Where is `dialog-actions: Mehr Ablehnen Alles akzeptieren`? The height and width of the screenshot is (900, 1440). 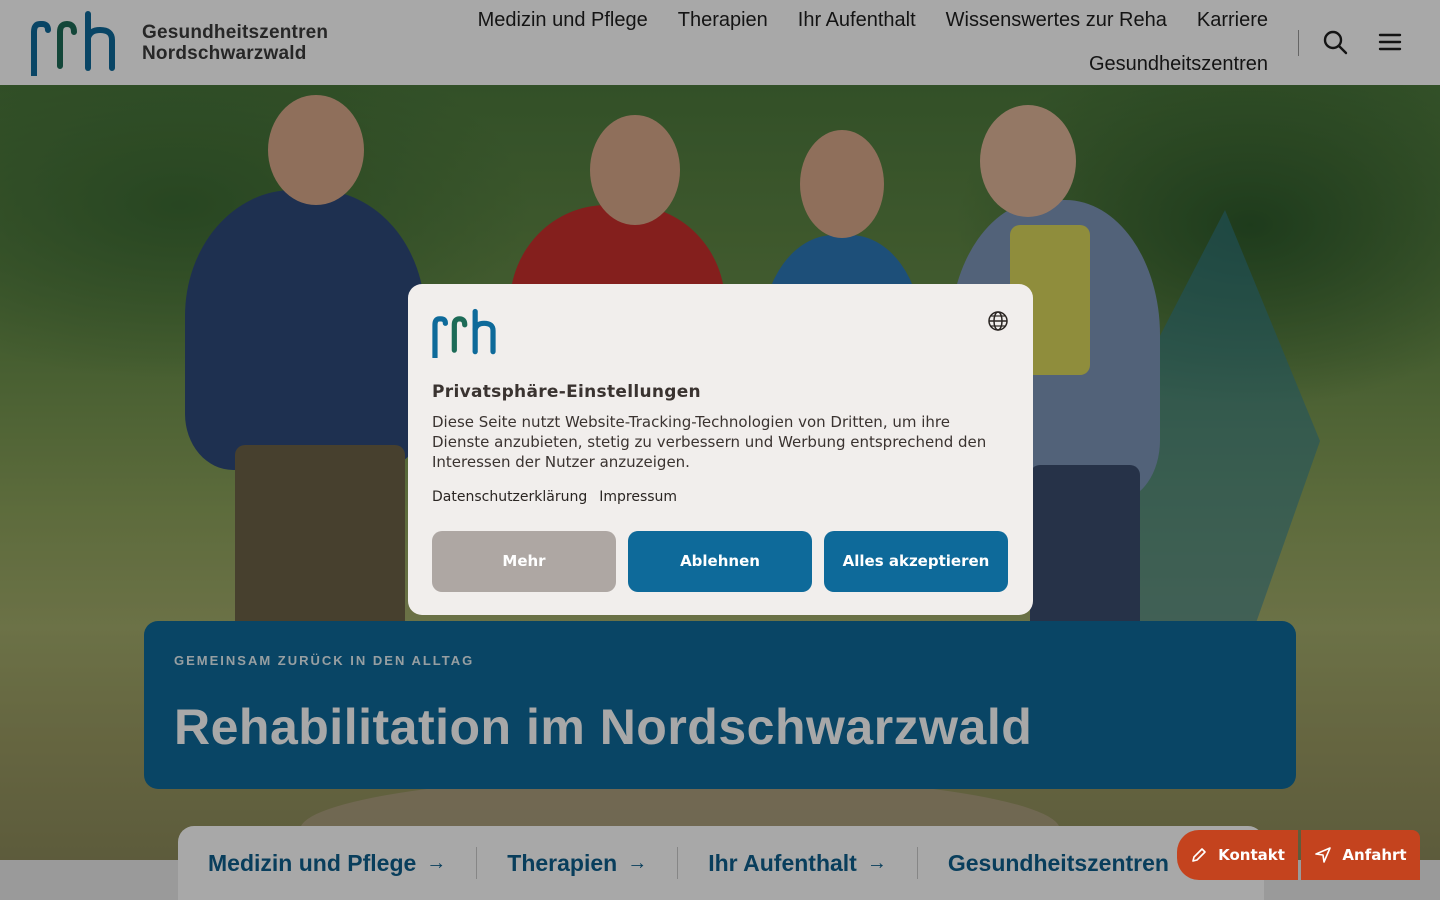
dialog-actions: Mehr Ablehnen Alles akzeptieren is located at coordinates (720, 561).